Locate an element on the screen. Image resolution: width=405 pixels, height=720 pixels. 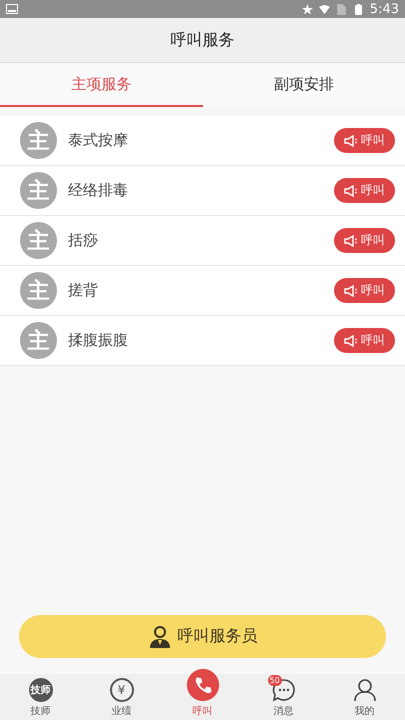
tab: 主项服务 is located at coordinates (101, 85).